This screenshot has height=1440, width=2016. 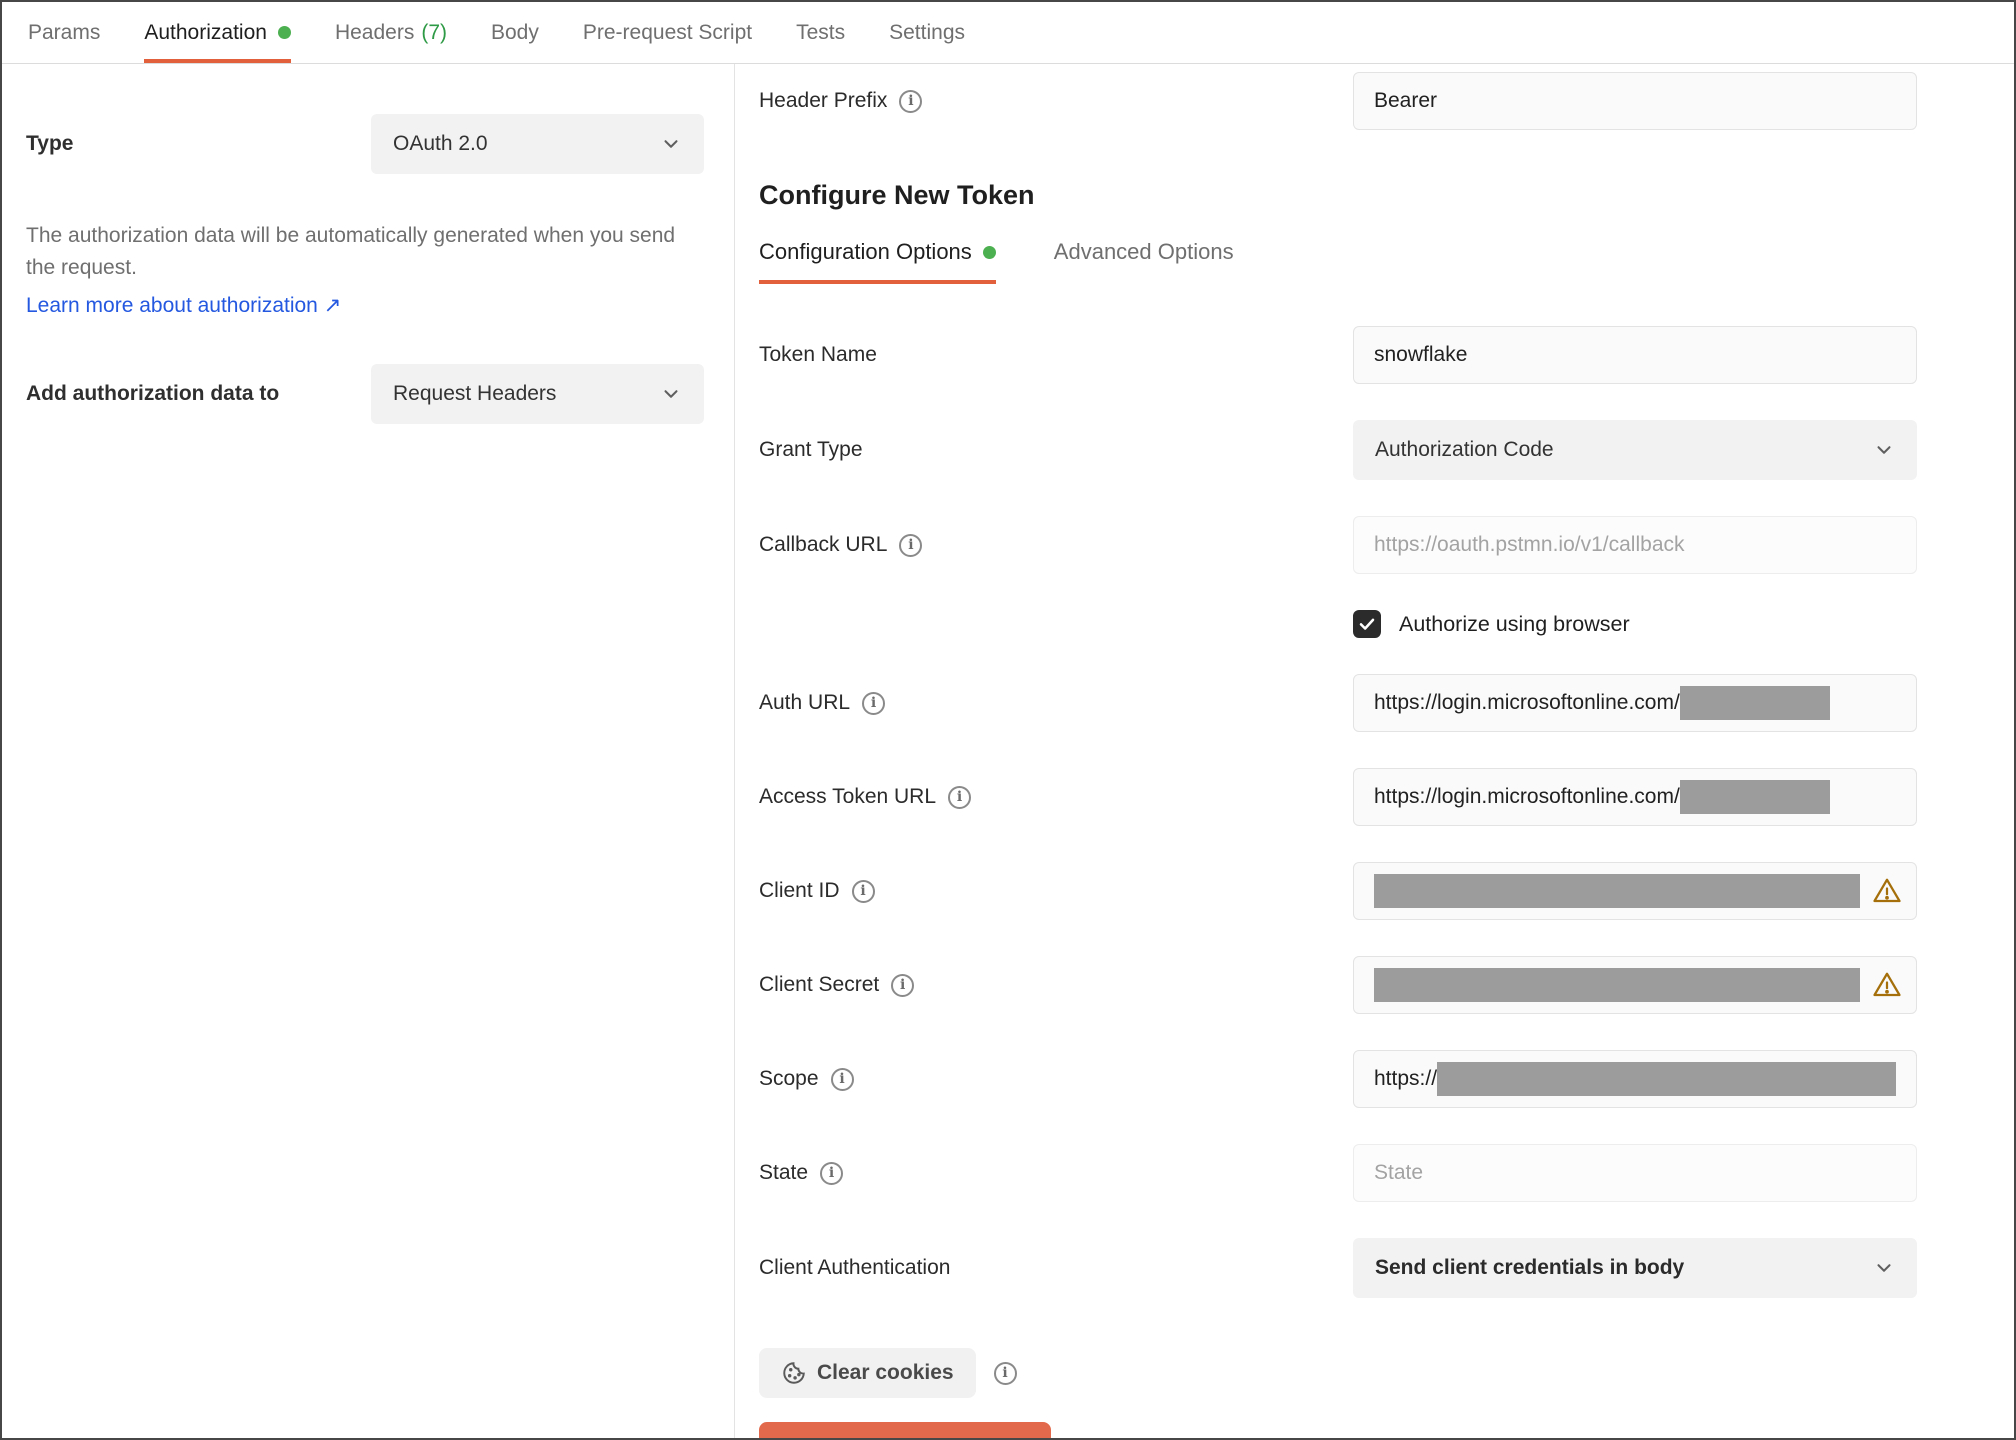 What do you see at coordinates (440, 143) in the screenshot?
I see `auth-type-selected-value: OAuth 2.0` at bounding box center [440, 143].